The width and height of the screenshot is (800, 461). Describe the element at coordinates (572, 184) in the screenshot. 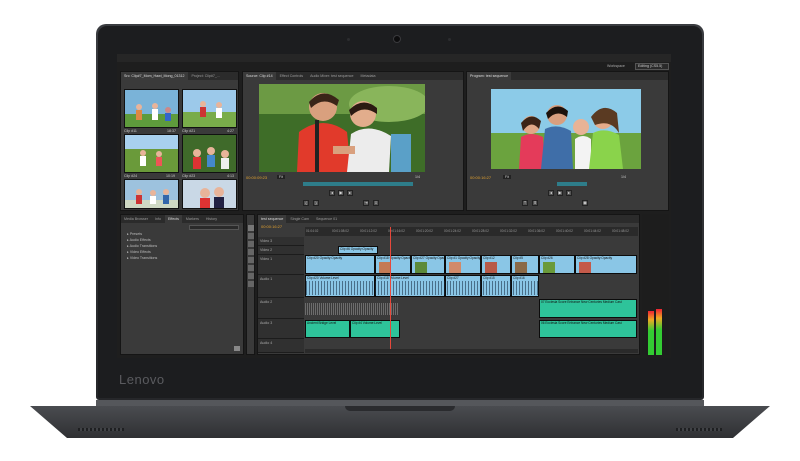

I see `program-scrubber` at that location.